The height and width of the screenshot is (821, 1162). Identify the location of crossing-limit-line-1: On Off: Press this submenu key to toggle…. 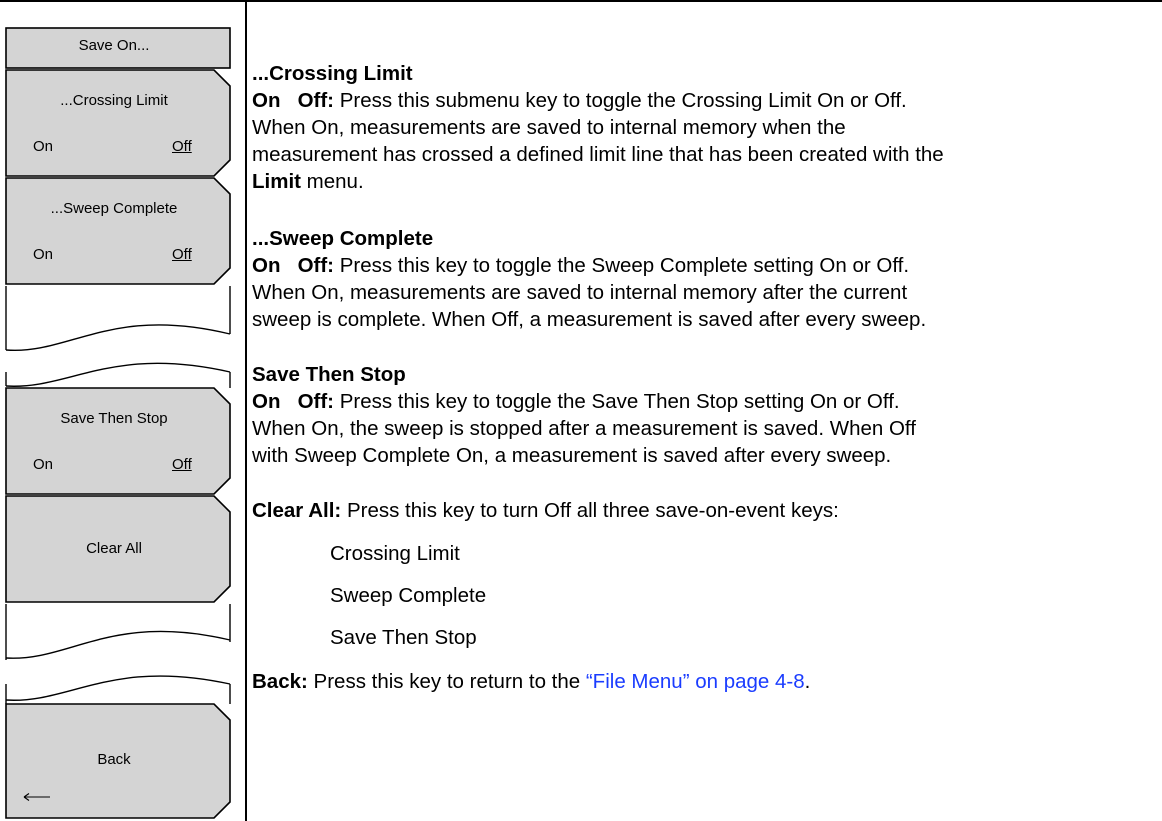
(704, 100).